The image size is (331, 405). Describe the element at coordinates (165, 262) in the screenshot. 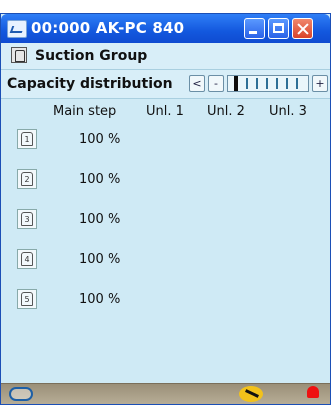

I see `table-row: 4 100 %` at that location.